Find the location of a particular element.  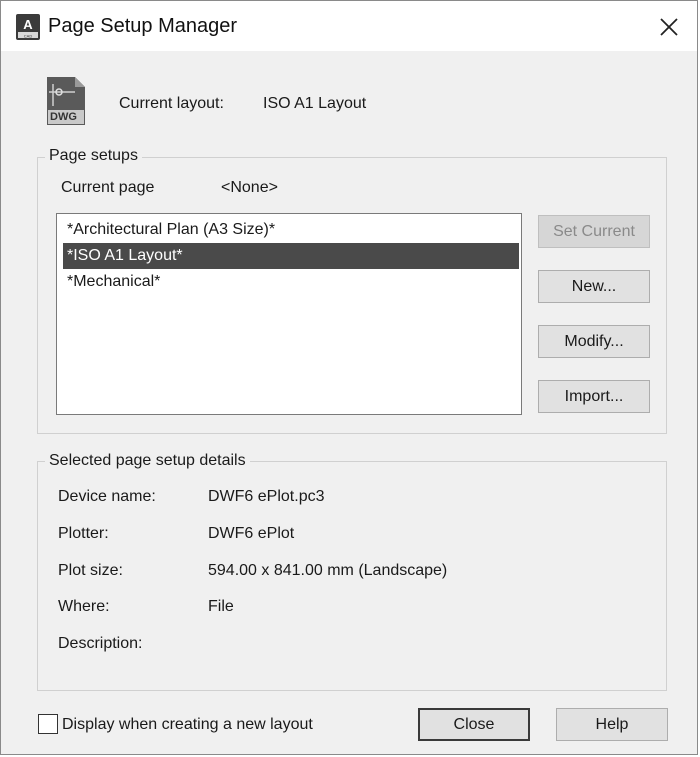

current-layout-label: Current layout: is located at coordinates (171, 103).